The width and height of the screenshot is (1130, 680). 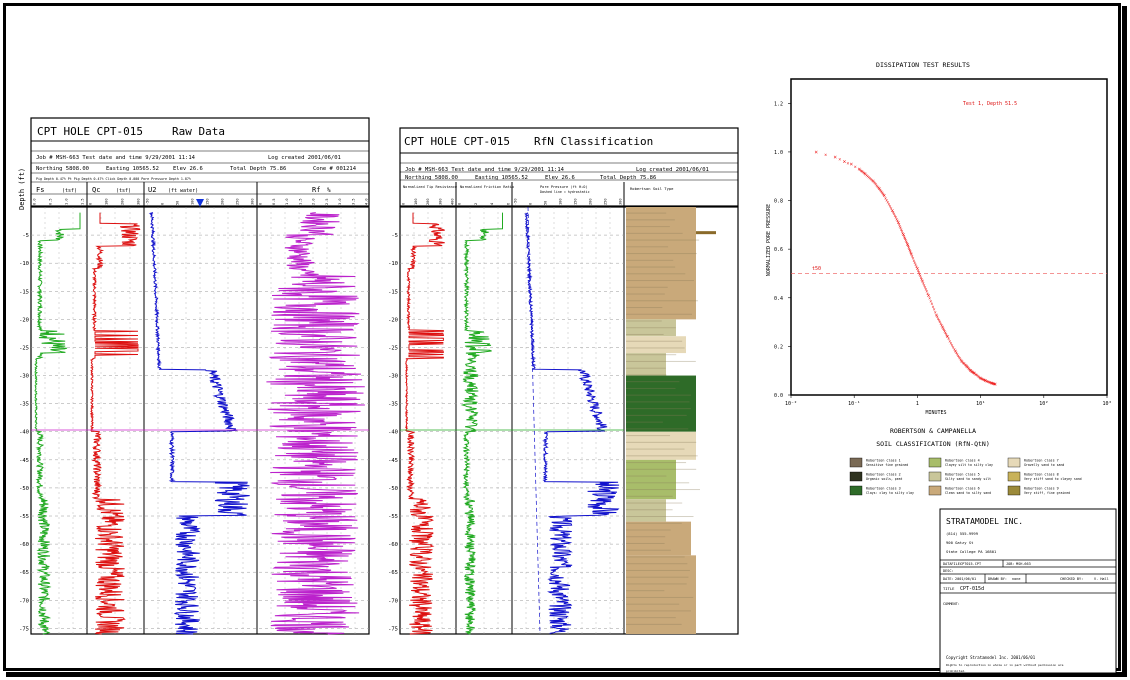 I want to click on frn-curve, so click(x=481, y=423).